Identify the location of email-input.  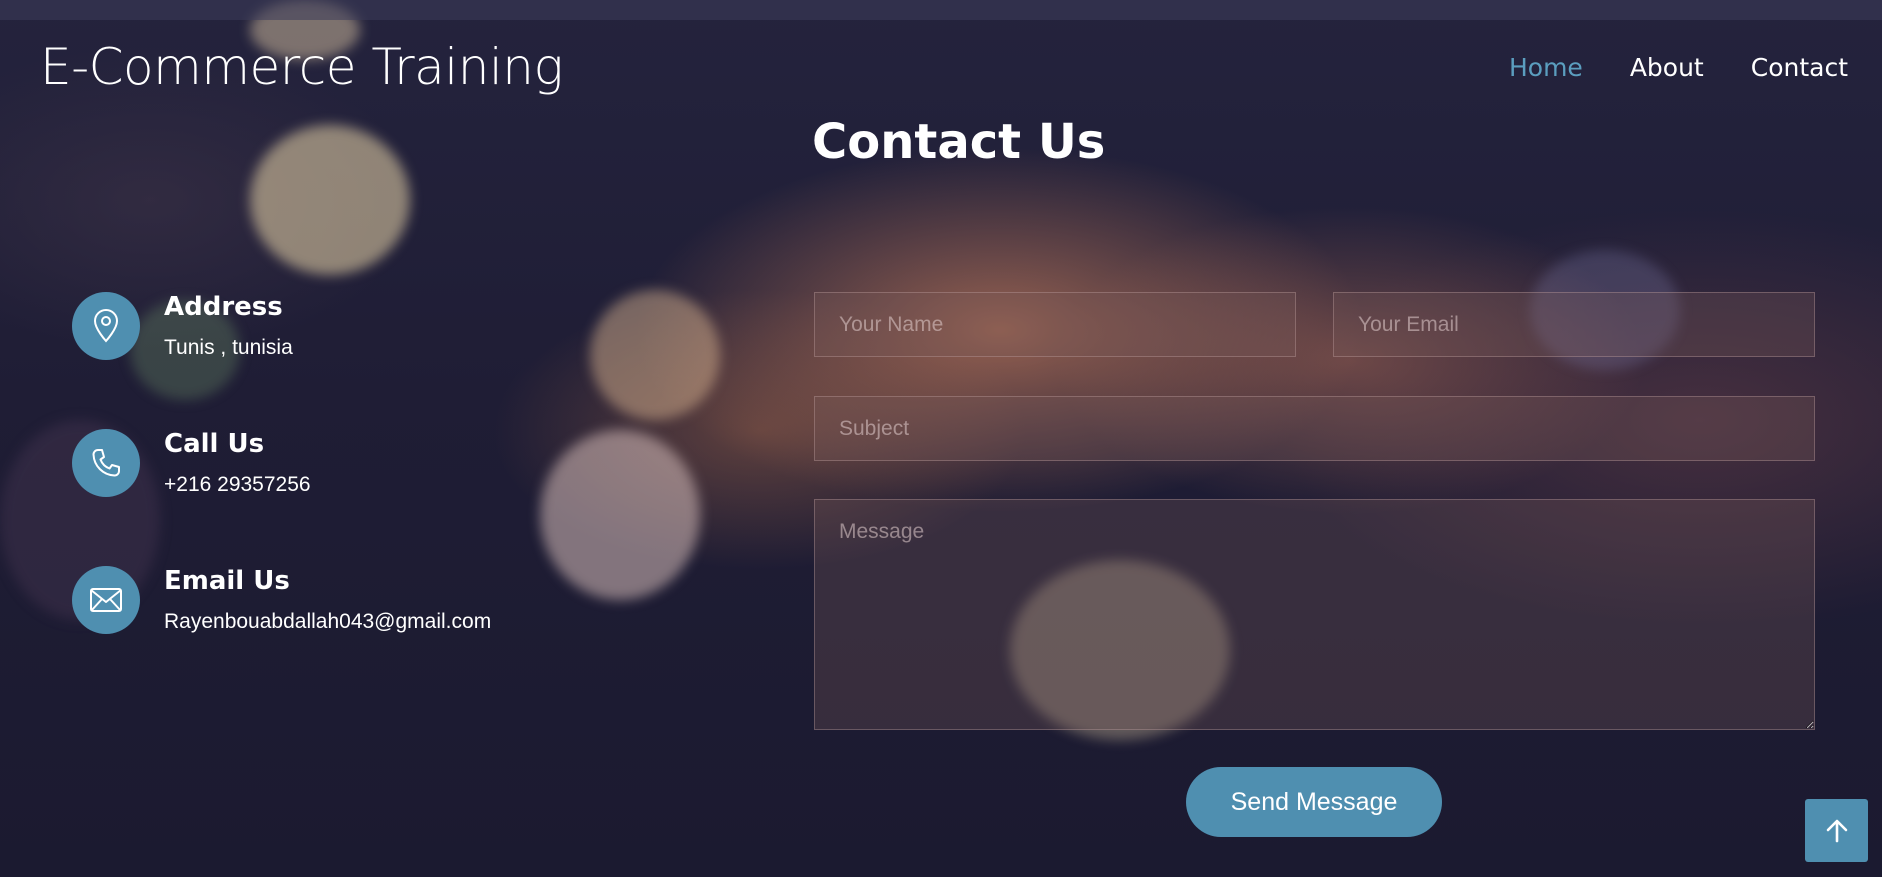
(1574, 324).